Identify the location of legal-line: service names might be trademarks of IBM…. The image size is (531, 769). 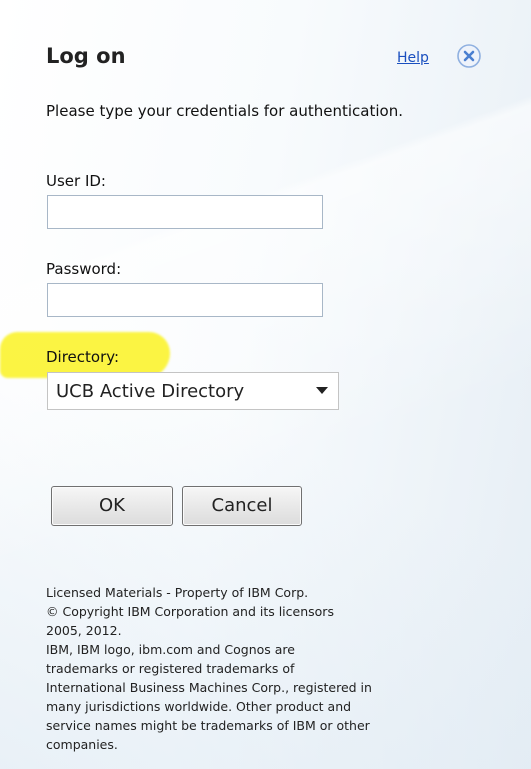
(208, 725).